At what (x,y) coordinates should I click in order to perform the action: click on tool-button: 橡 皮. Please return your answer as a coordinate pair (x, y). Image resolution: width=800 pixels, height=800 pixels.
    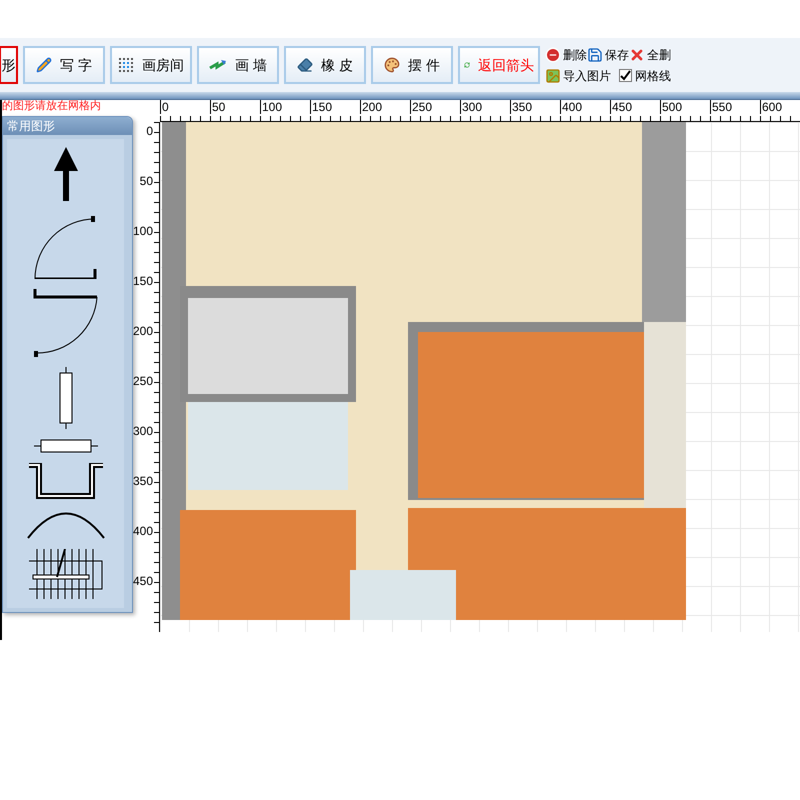
    Looking at the image, I should click on (325, 65).